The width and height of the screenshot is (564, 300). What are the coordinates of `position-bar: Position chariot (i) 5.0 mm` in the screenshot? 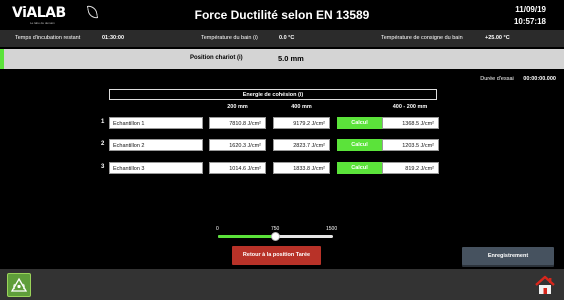 It's located at (282, 59).